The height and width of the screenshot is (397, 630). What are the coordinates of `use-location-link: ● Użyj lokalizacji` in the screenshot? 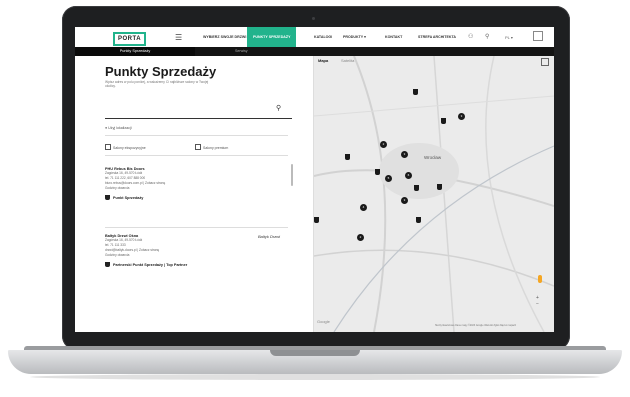 It's located at (118, 128).